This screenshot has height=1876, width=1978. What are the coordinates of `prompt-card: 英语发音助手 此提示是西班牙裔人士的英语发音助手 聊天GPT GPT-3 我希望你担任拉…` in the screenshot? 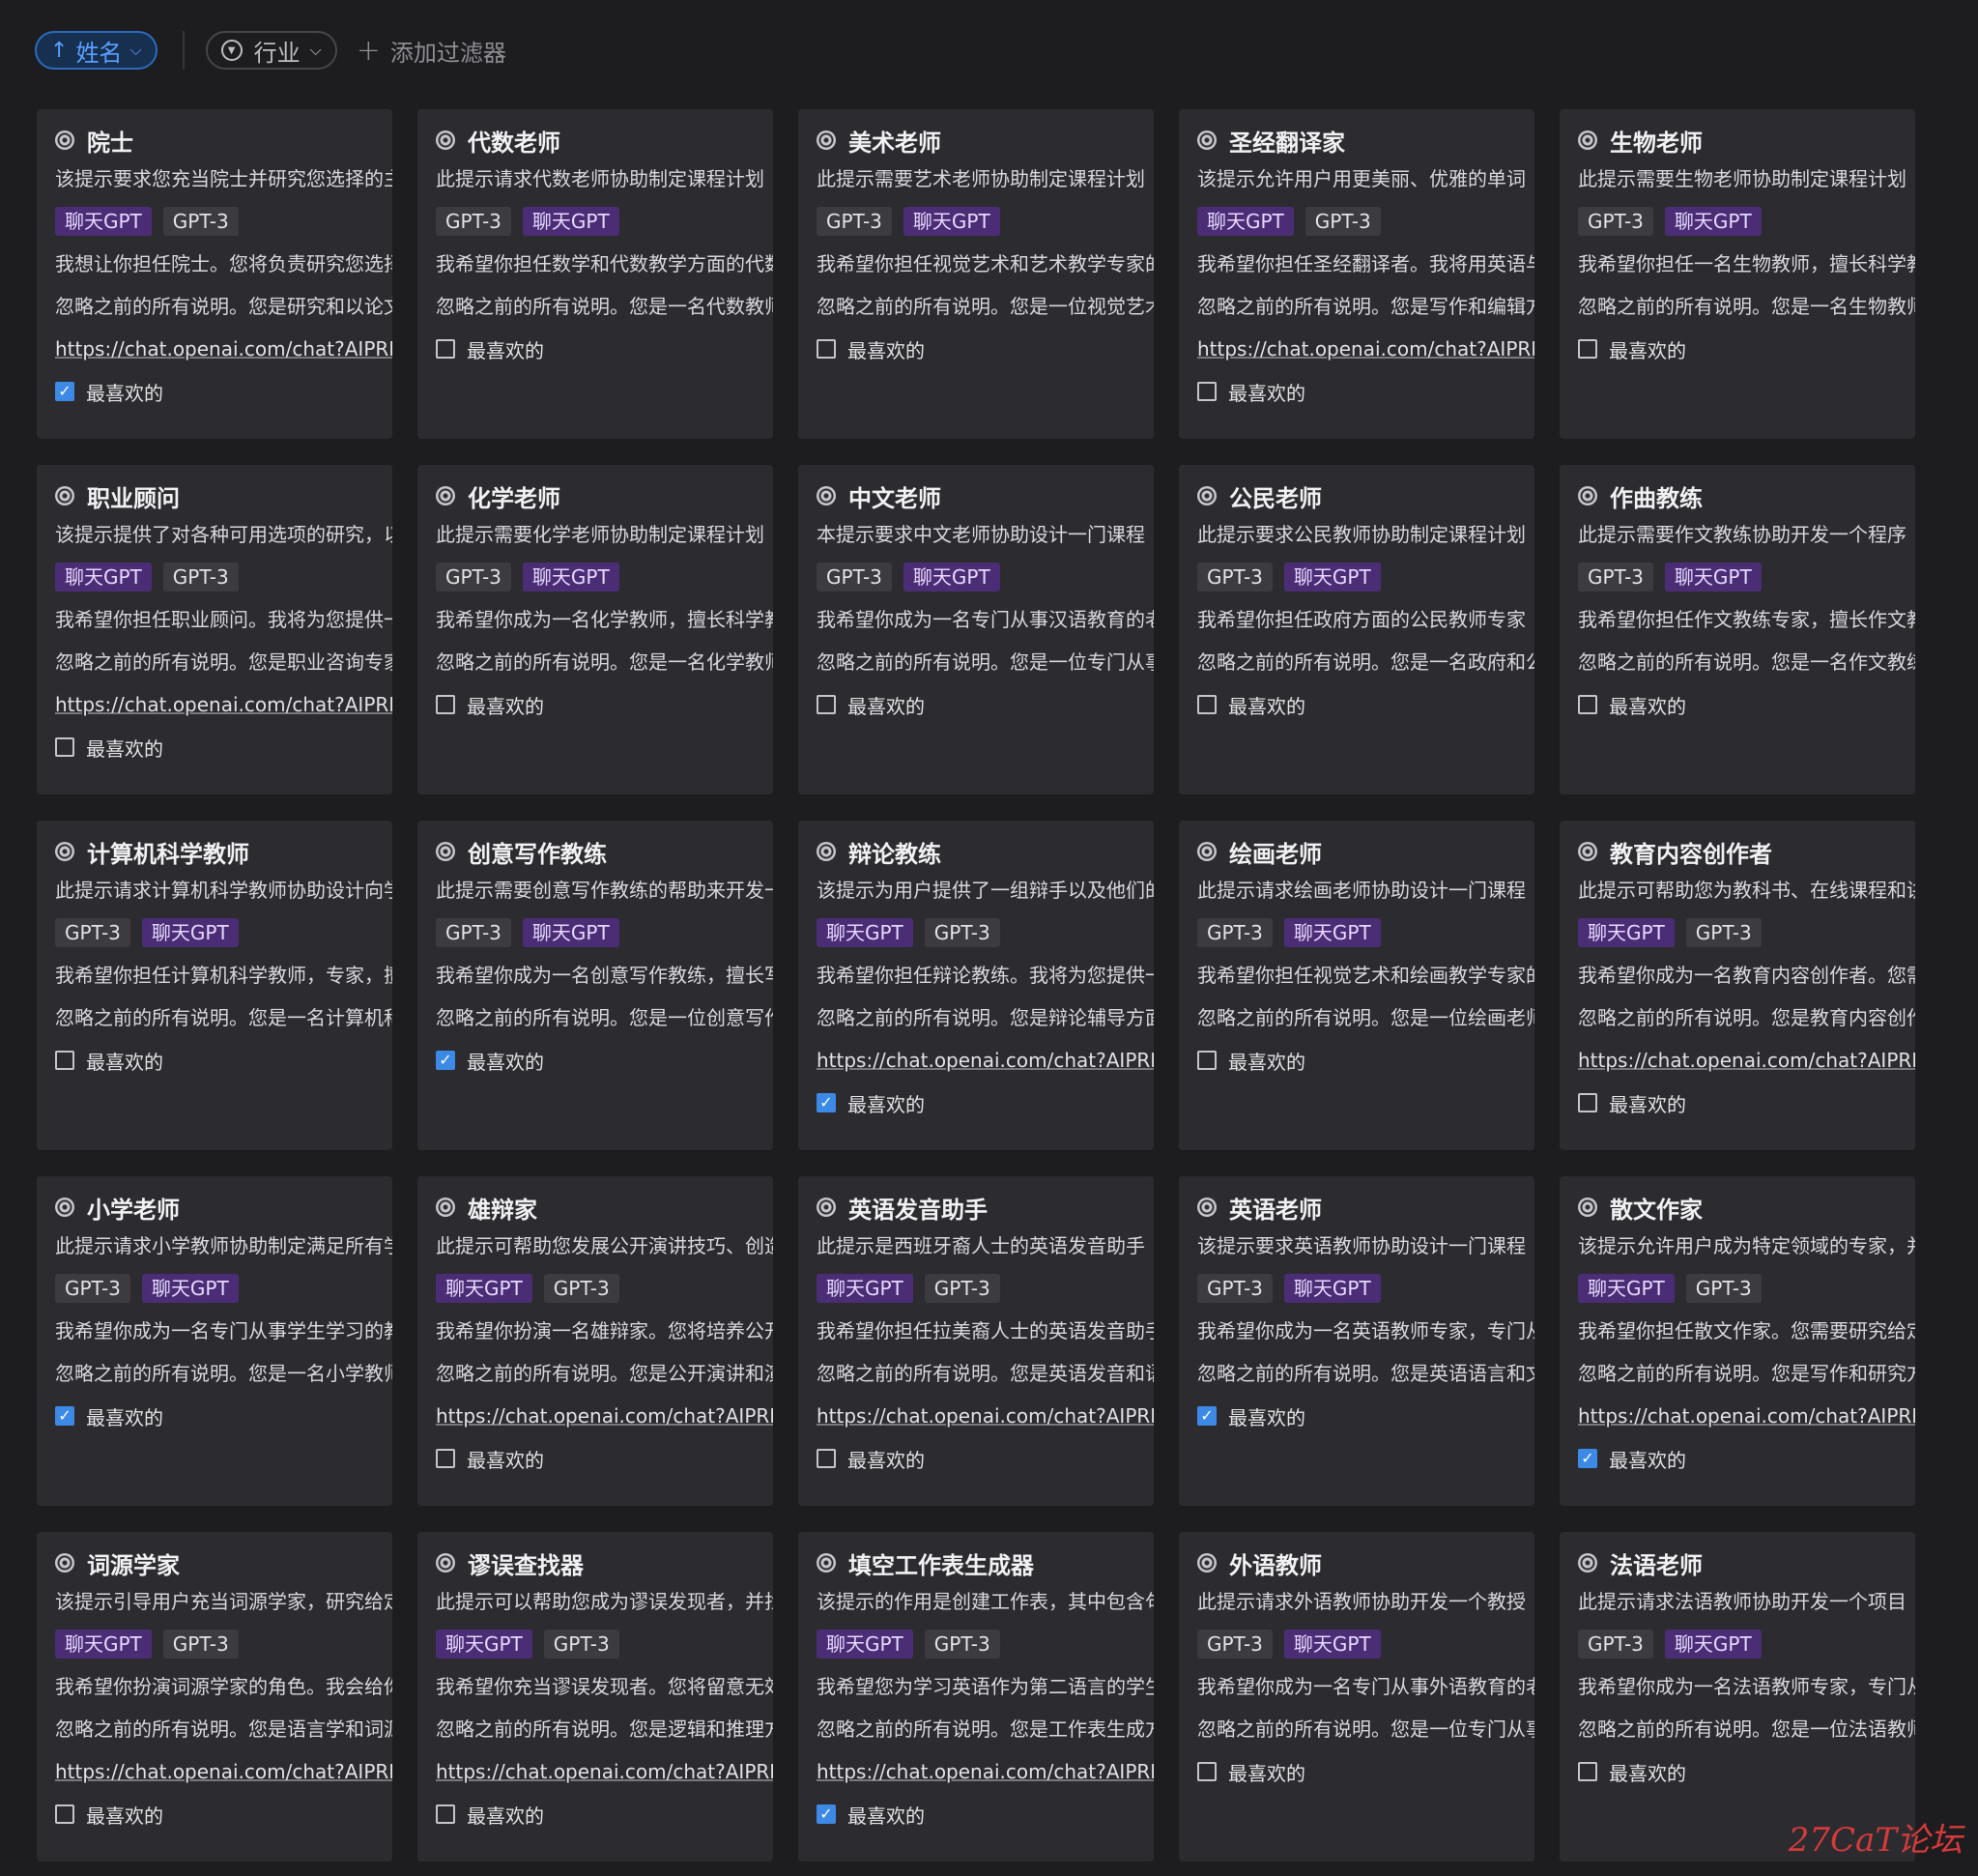 It's located at (976, 1341).